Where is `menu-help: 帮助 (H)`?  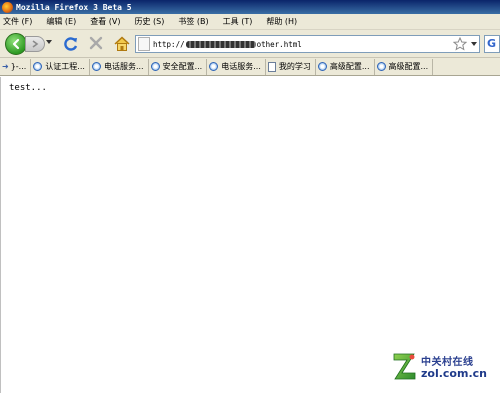
menu-help: 帮助 (H) is located at coordinates (281, 21).